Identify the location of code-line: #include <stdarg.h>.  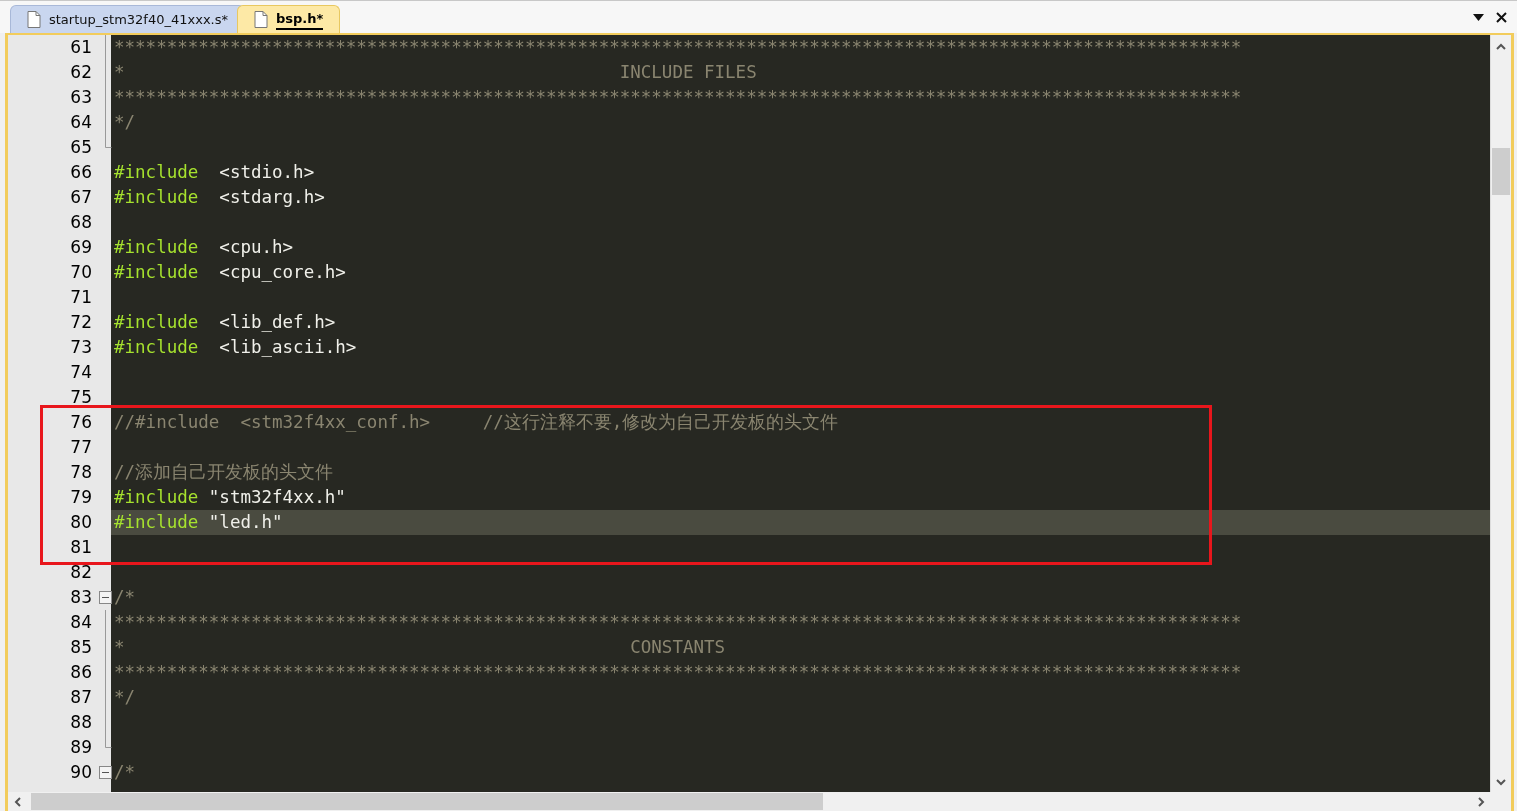
(219, 197).